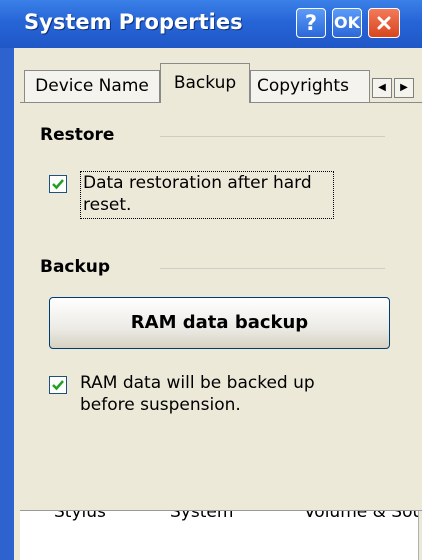 This screenshot has height=560, width=422. I want to click on ok-button: OK, so click(347, 23).